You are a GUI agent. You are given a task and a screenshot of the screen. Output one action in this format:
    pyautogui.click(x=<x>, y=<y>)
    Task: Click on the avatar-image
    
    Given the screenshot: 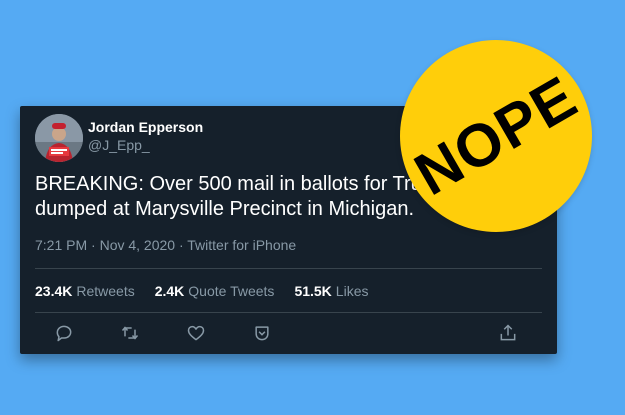 What is the action you would take?
    pyautogui.click(x=59, y=138)
    